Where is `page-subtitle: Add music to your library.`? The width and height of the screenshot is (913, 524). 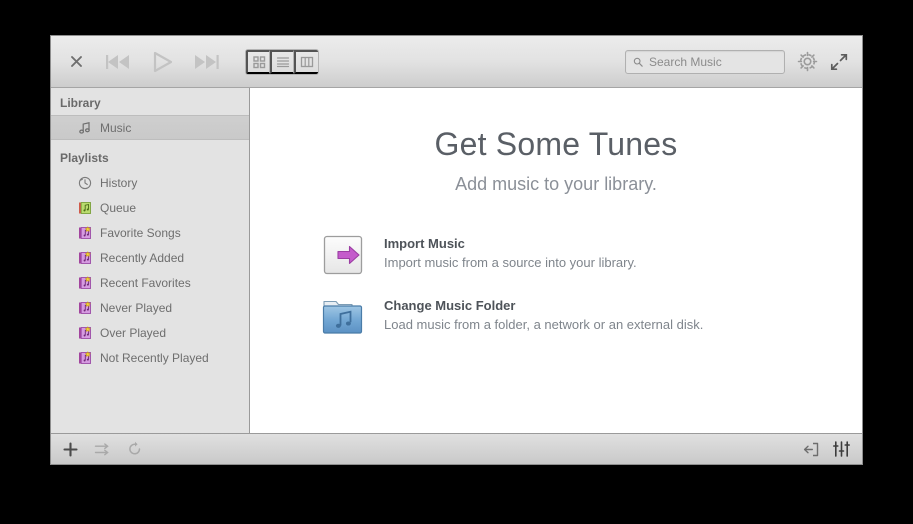
page-subtitle: Add music to your library. is located at coordinates (556, 184).